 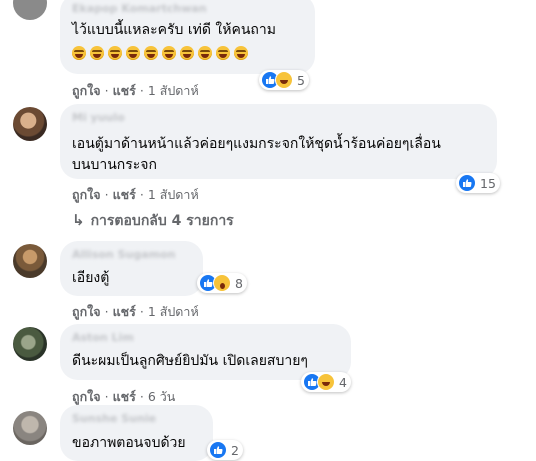 I want to click on comment-text: ดีนะผมเป็นลูกศิษย์ยิปมัน เปิดเลยสบายๆ, so click(x=190, y=361).